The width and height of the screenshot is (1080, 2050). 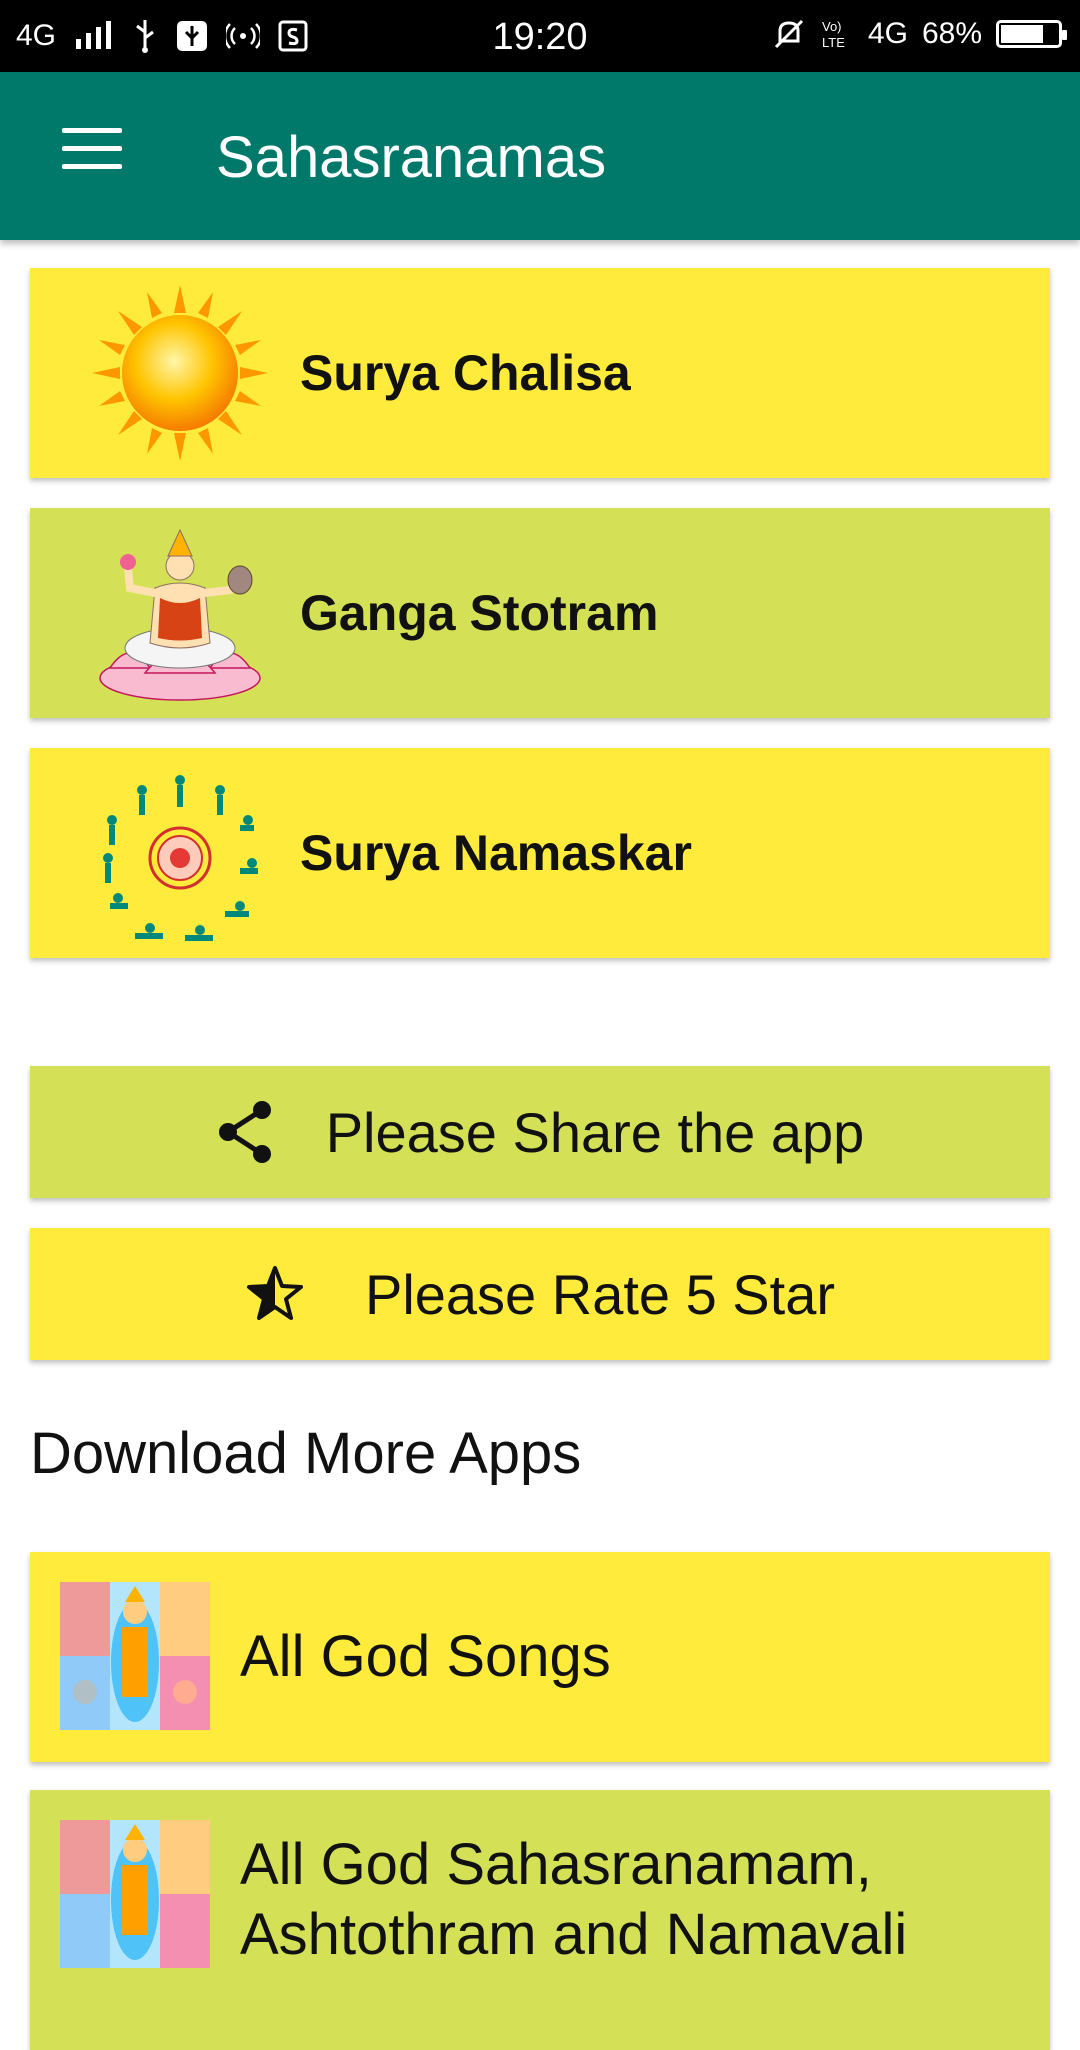 I want to click on status-bar: 4G 19:20 Vo) LTE 4G 68%, so click(x=540, y=36).